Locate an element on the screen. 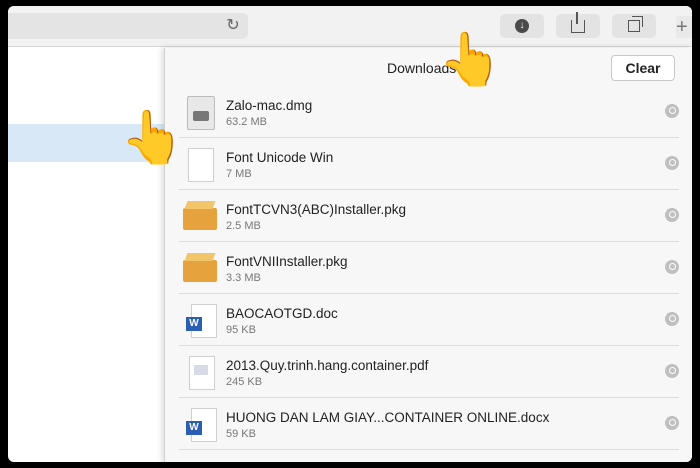  tabs-button is located at coordinates (634, 26).